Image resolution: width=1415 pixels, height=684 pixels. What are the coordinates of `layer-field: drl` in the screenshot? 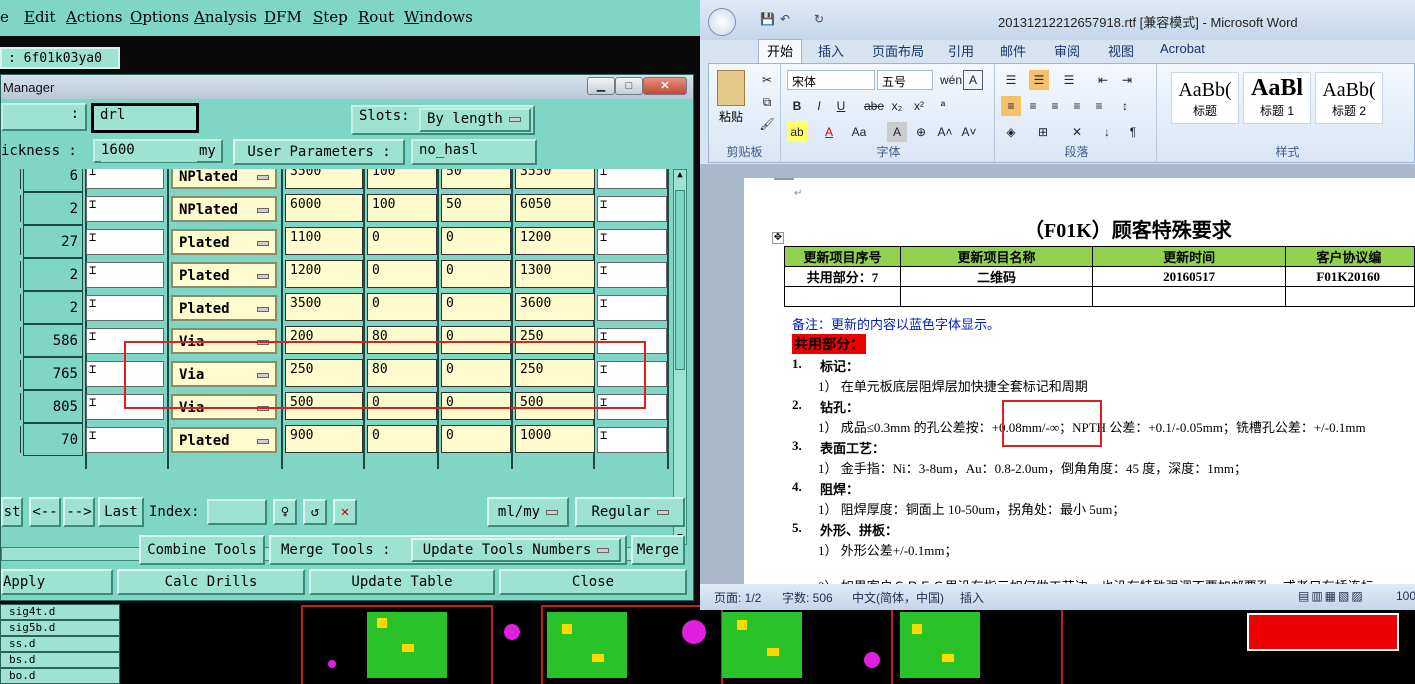 It's located at (145, 118).